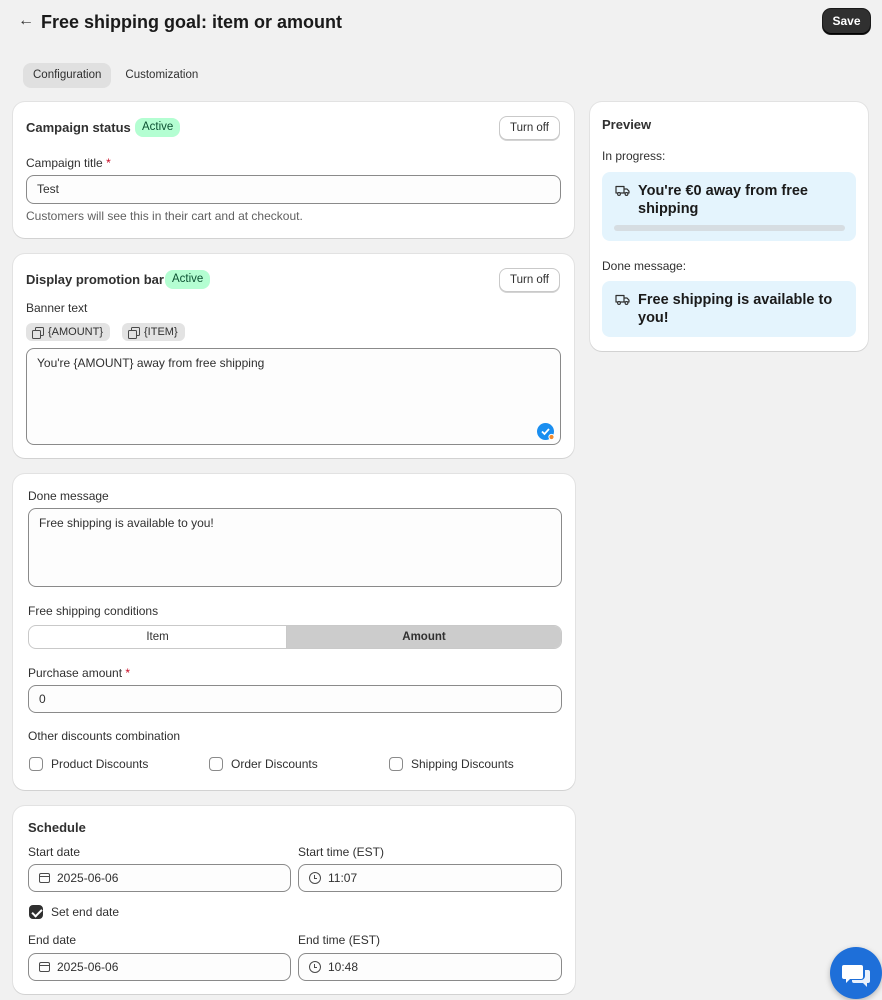 The height and width of the screenshot is (1000, 882). Describe the element at coordinates (93, 611) in the screenshot. I see `conditions-label: Free shipping conditions` at that location.